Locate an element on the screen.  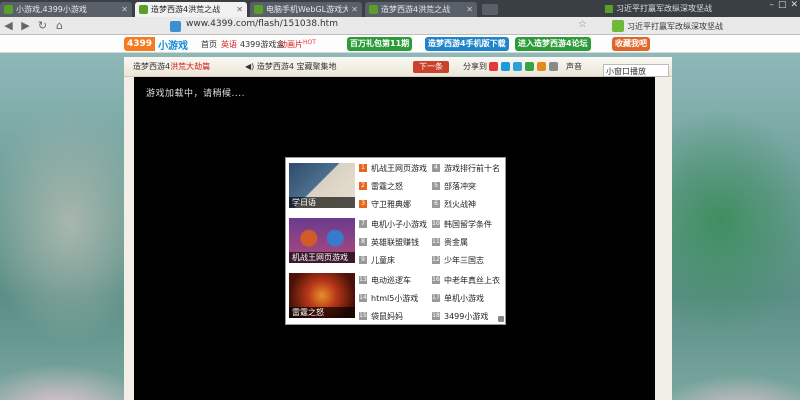
game-link: 烈火战神 is located at coordinates (460, 204).